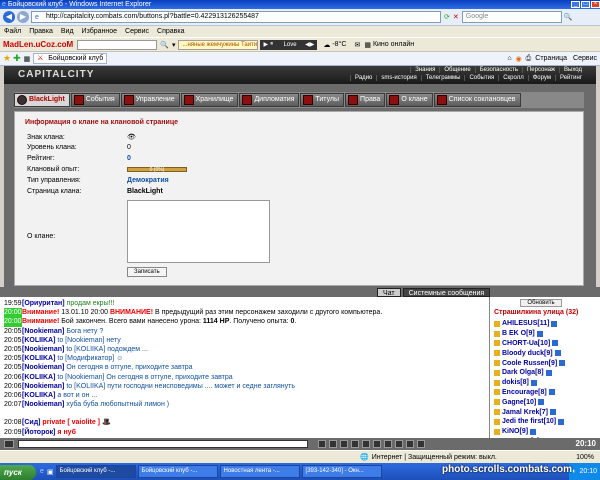 The width and height of the screenshot is (600, 480). What do you see at coordinates (518, 333) in the screenshot?
I see `user-nick: B EK O[9]` at bounding box center [518, 333].